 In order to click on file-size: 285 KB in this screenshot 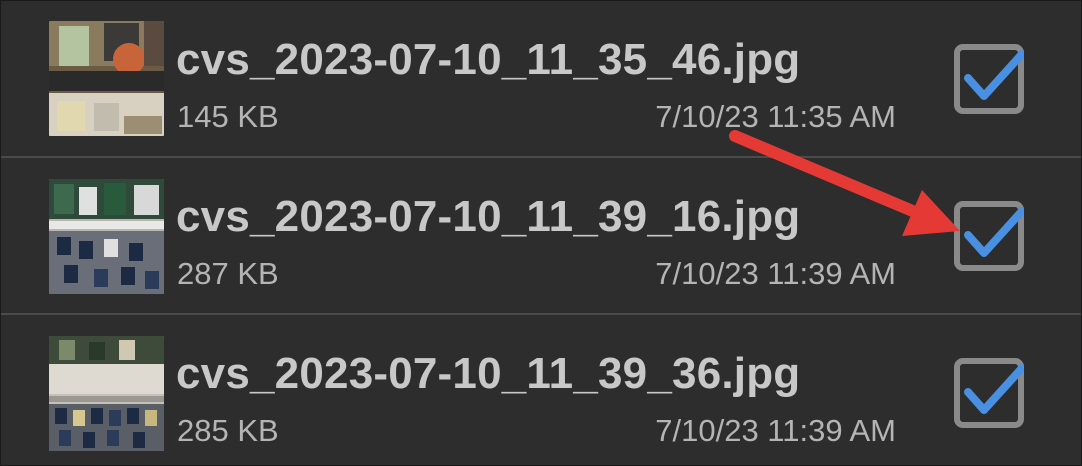, I will do `click(228, 430)`.